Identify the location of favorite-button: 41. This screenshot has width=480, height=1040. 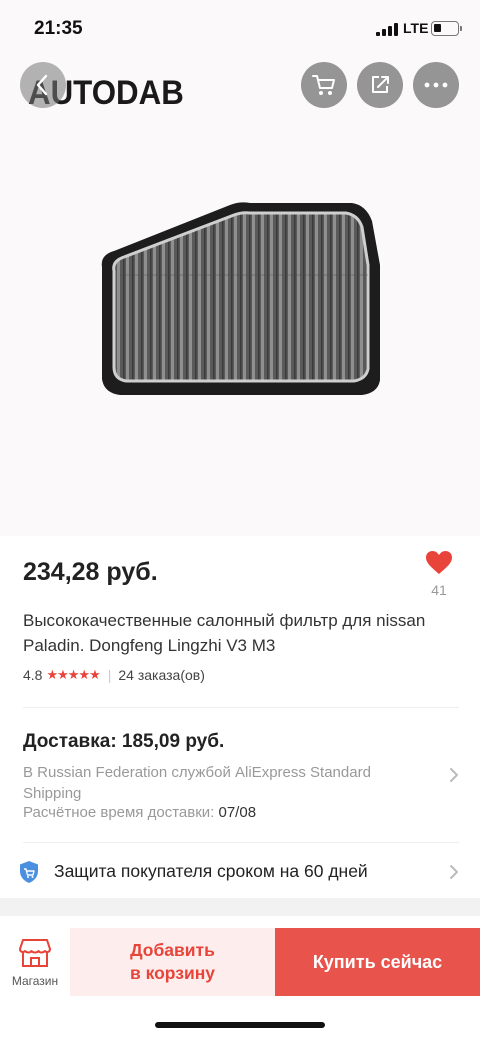
(439, 574).